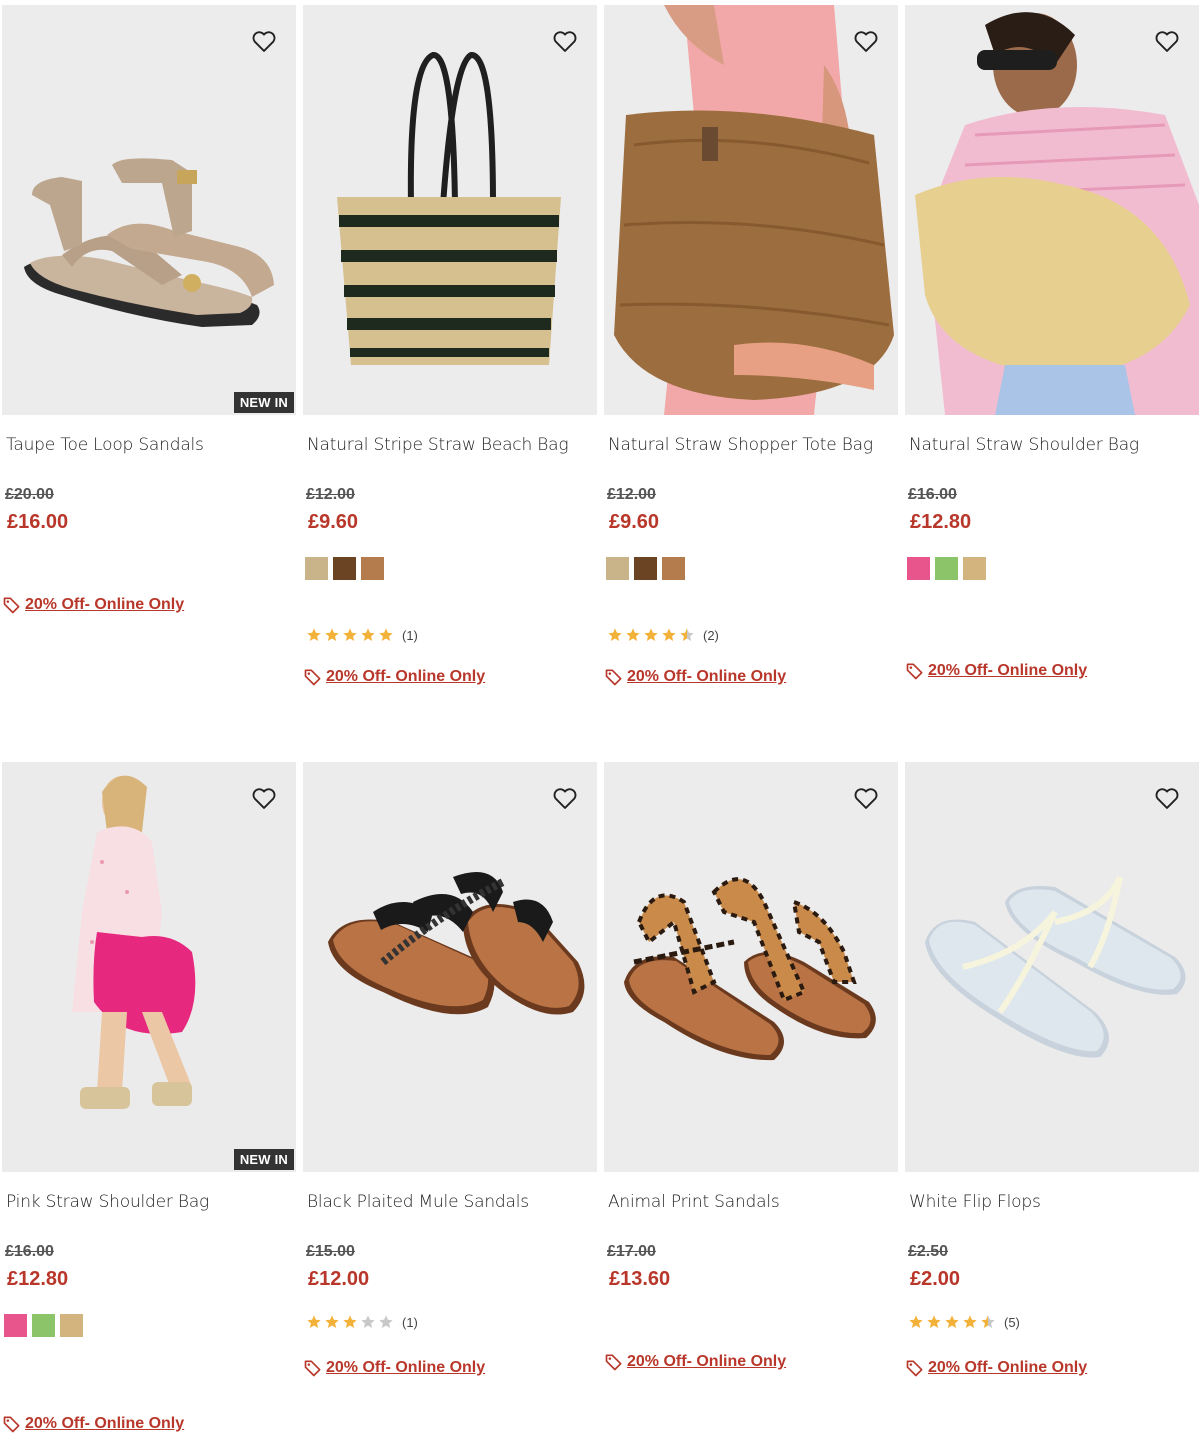 The image size is (1200, 1451). Describe the element at coordinates (928, 1251) in the screenshot. I see `original-price: £2.50` at that location.